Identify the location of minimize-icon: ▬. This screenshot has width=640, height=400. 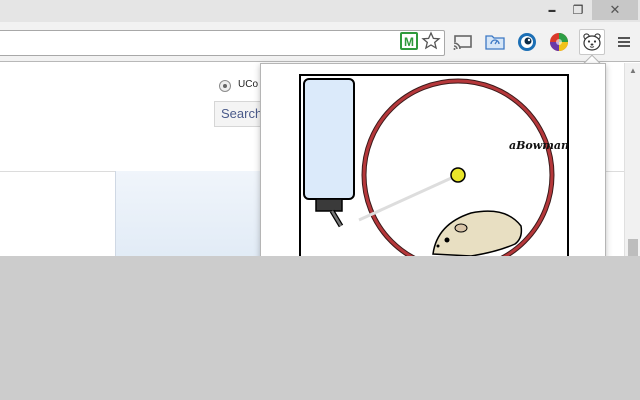
(552, 10).